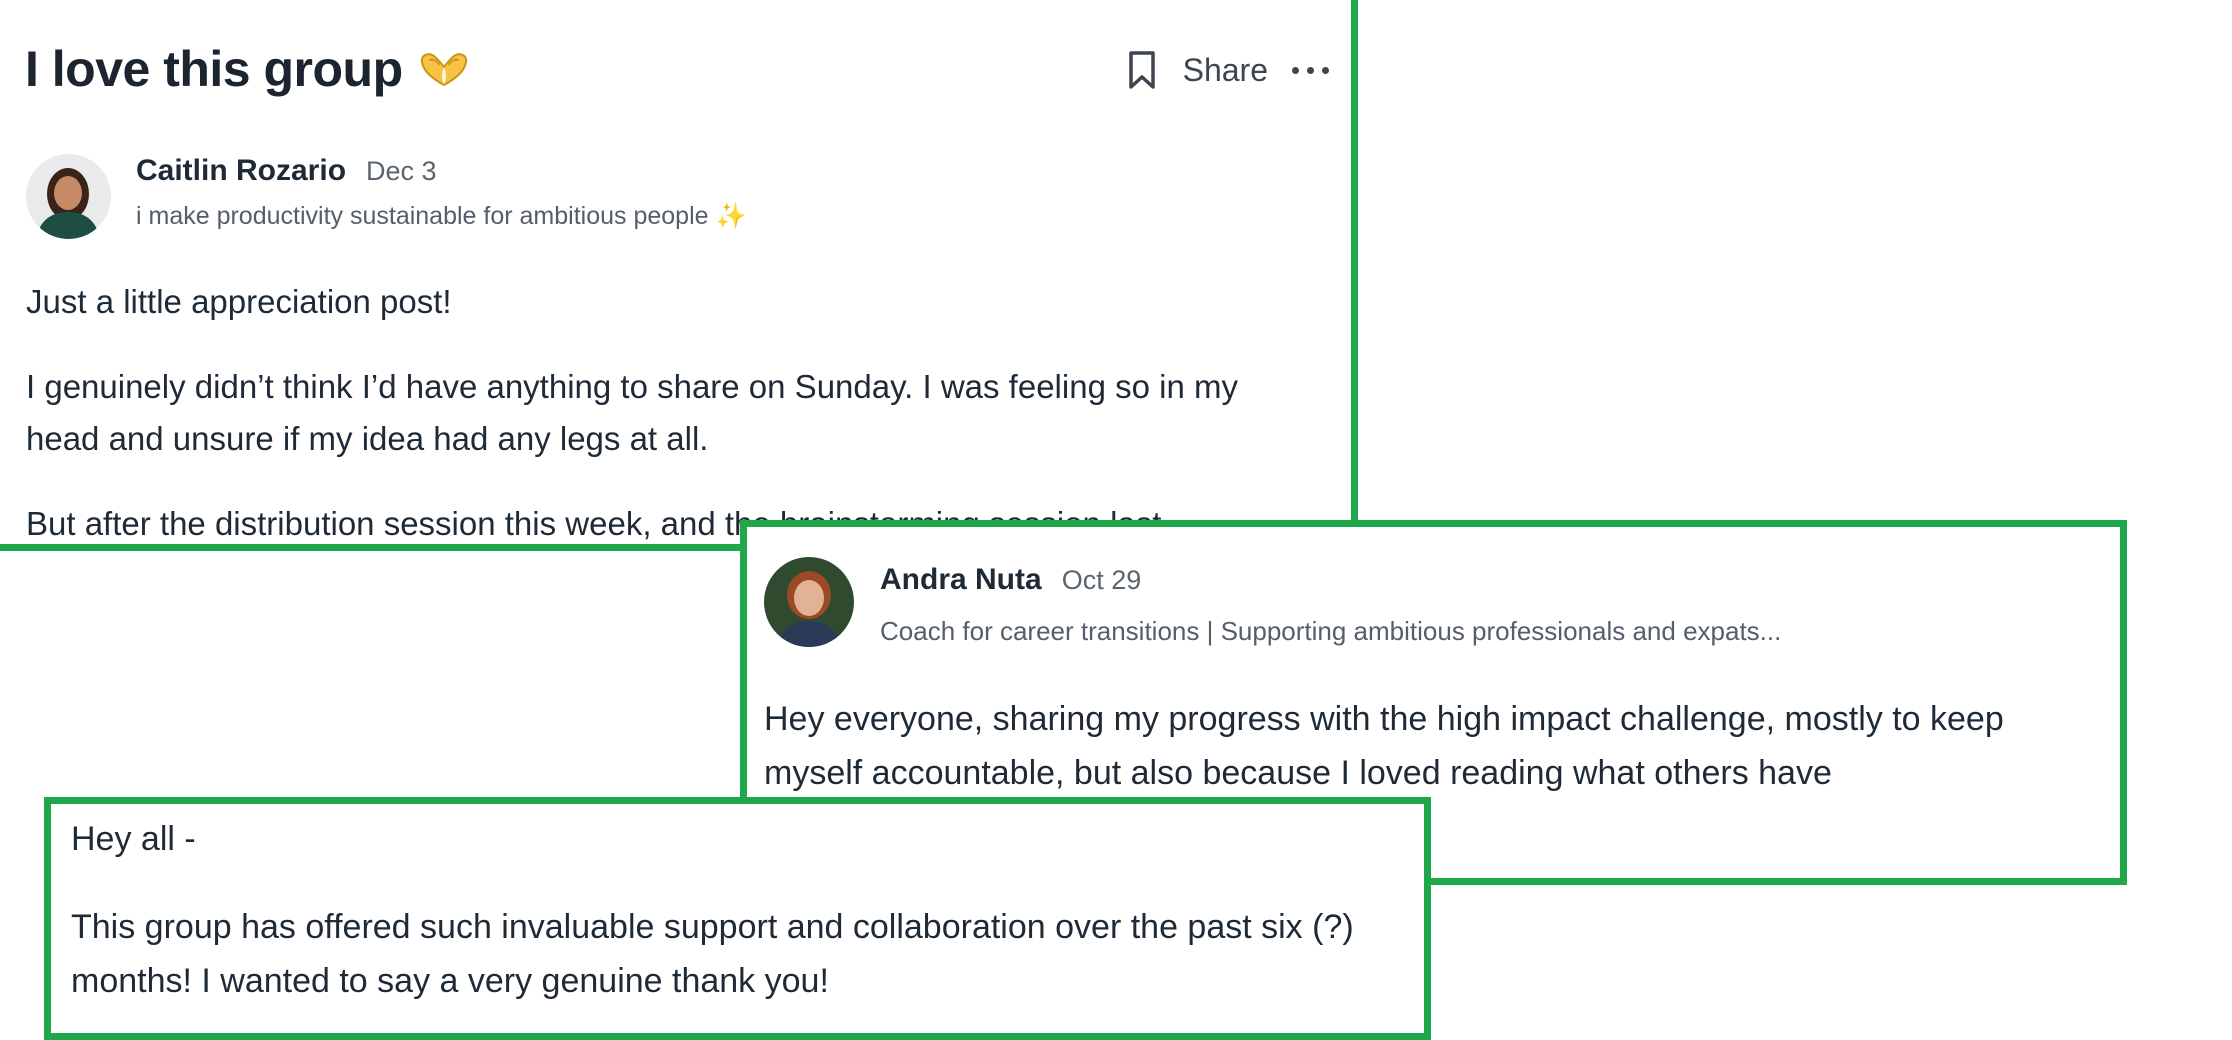  I want to click on more-options-icon, so click(1310, 70).